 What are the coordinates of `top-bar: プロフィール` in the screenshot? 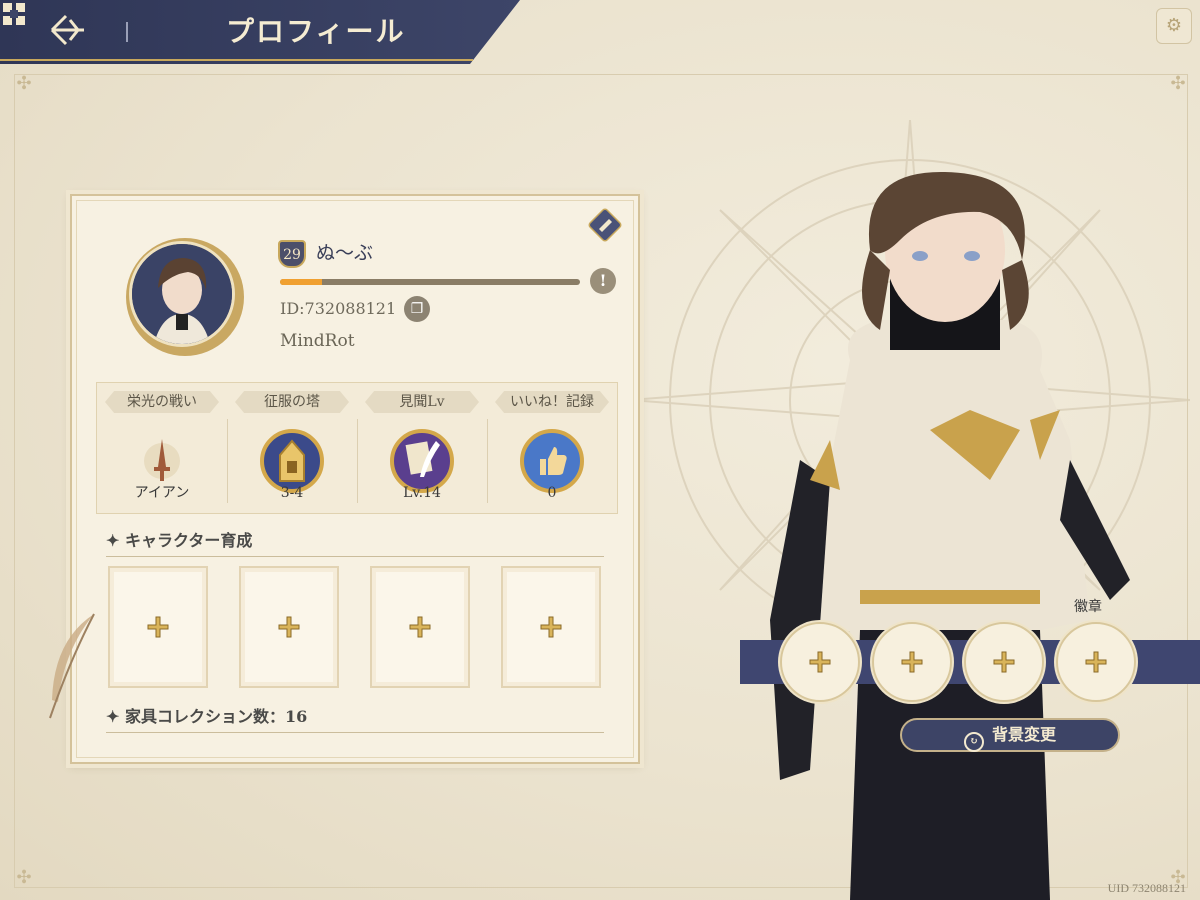 It's located at (260, 32).